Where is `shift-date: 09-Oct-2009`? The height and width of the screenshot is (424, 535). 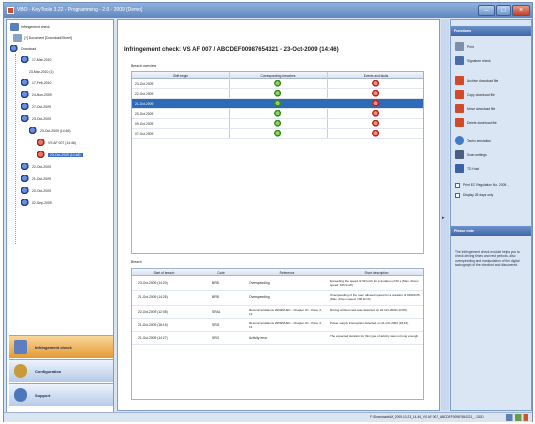
shift-date: 09-Oct-2009 is located at coordinates (144, 124).